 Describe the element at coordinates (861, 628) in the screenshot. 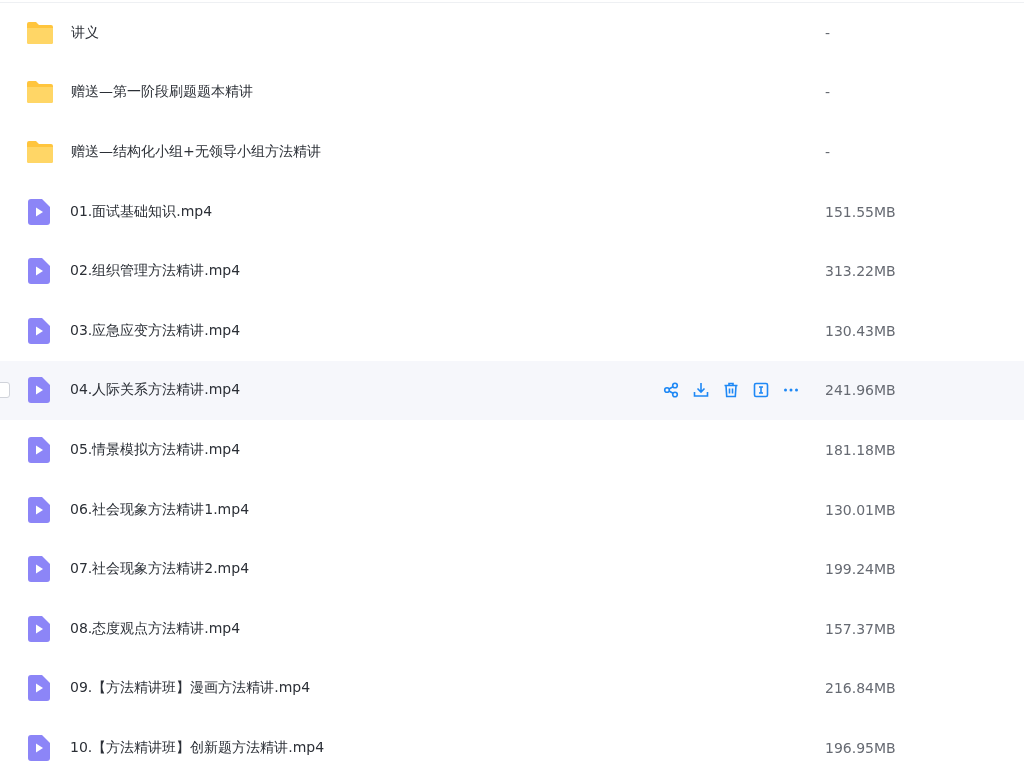

I see `file-size: 157.37MB` at that location.